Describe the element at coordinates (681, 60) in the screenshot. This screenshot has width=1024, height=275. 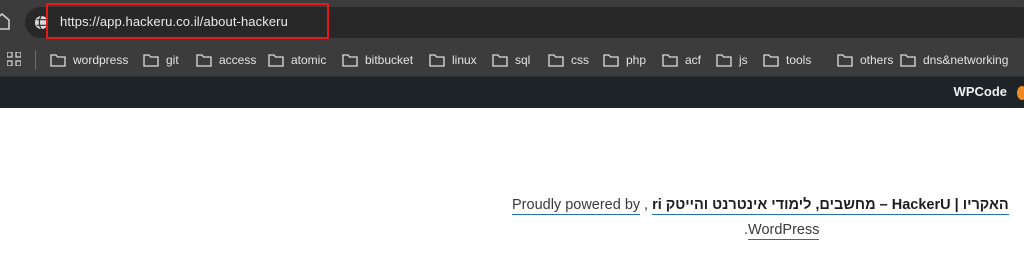
I see `bookmark-acf: acf` at that location.